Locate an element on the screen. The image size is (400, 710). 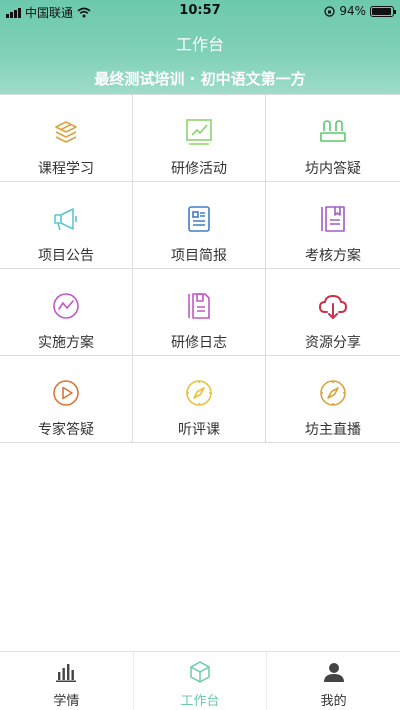
grid-item-expert-qa: 专家答疑 is located at coordinates (66, 399).